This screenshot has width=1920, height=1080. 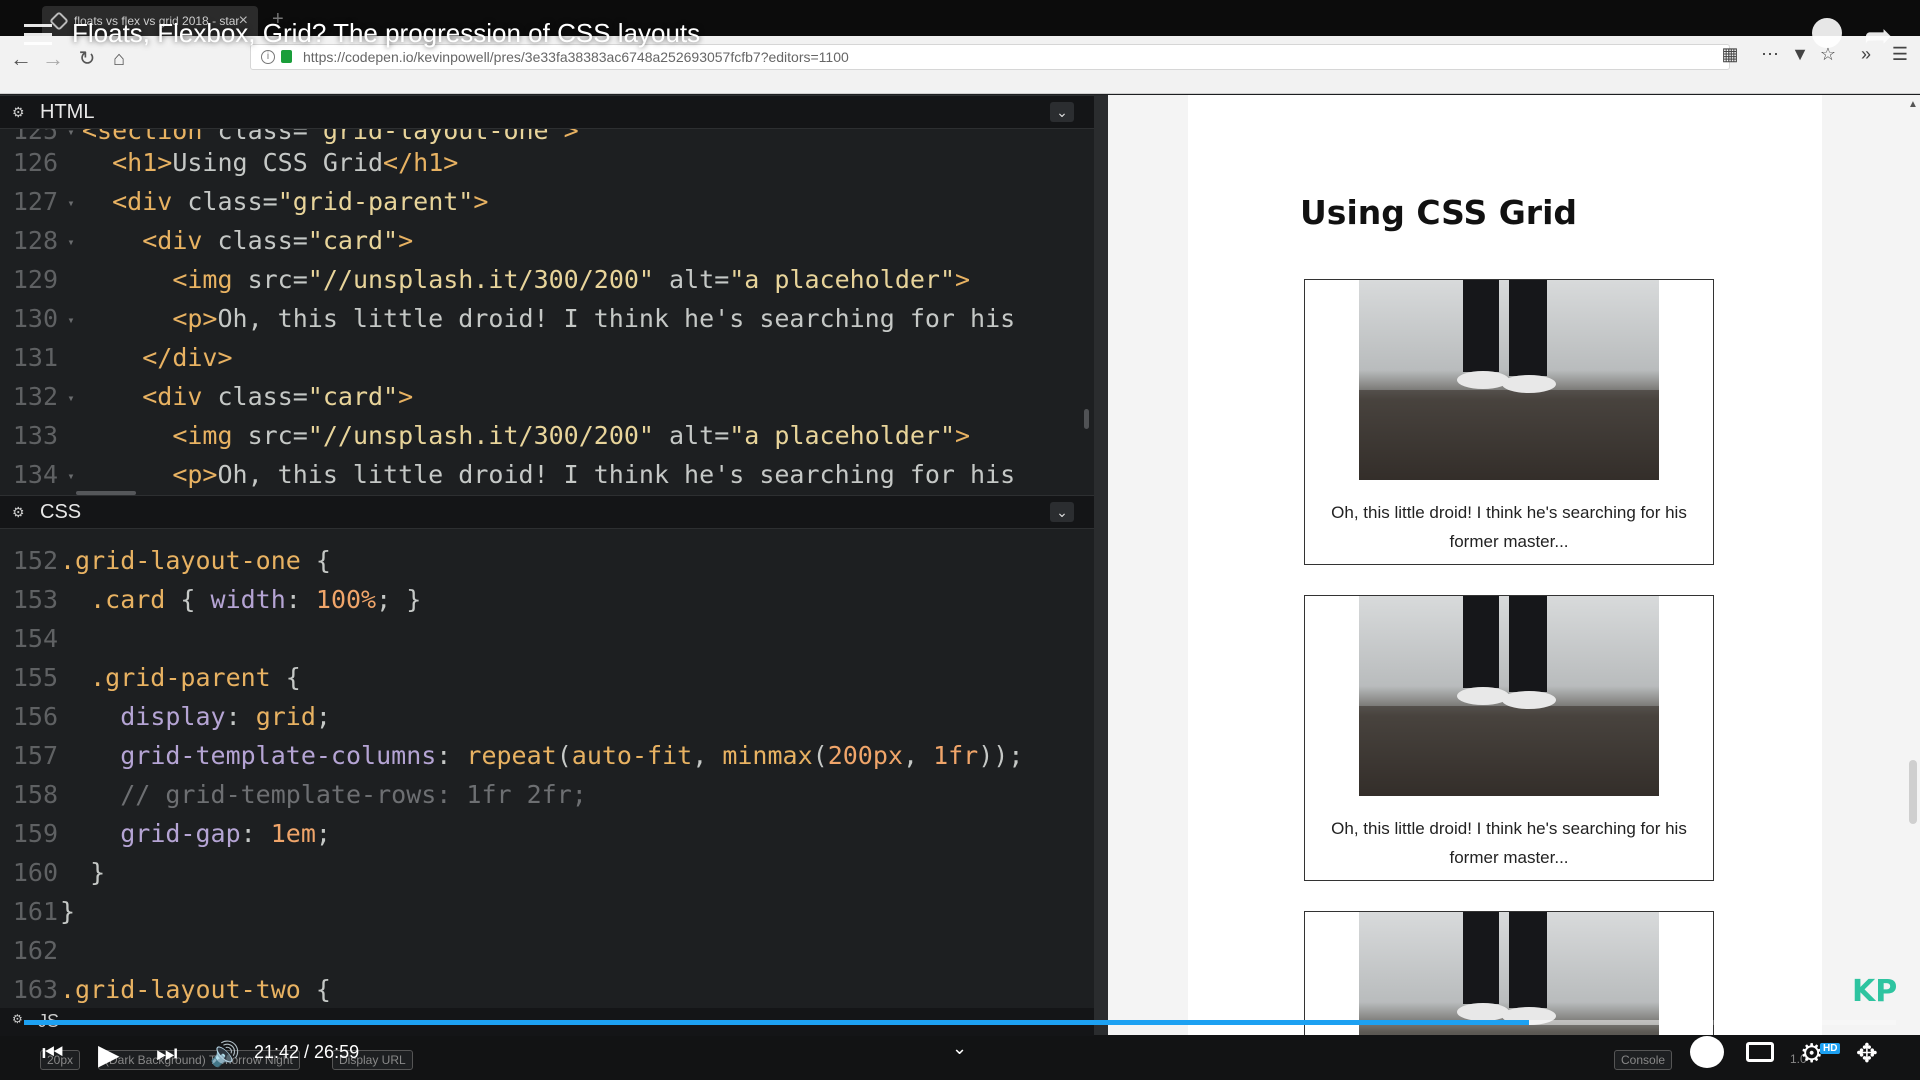 I want to click on shield-icon, so click(x=1707, y=1052).